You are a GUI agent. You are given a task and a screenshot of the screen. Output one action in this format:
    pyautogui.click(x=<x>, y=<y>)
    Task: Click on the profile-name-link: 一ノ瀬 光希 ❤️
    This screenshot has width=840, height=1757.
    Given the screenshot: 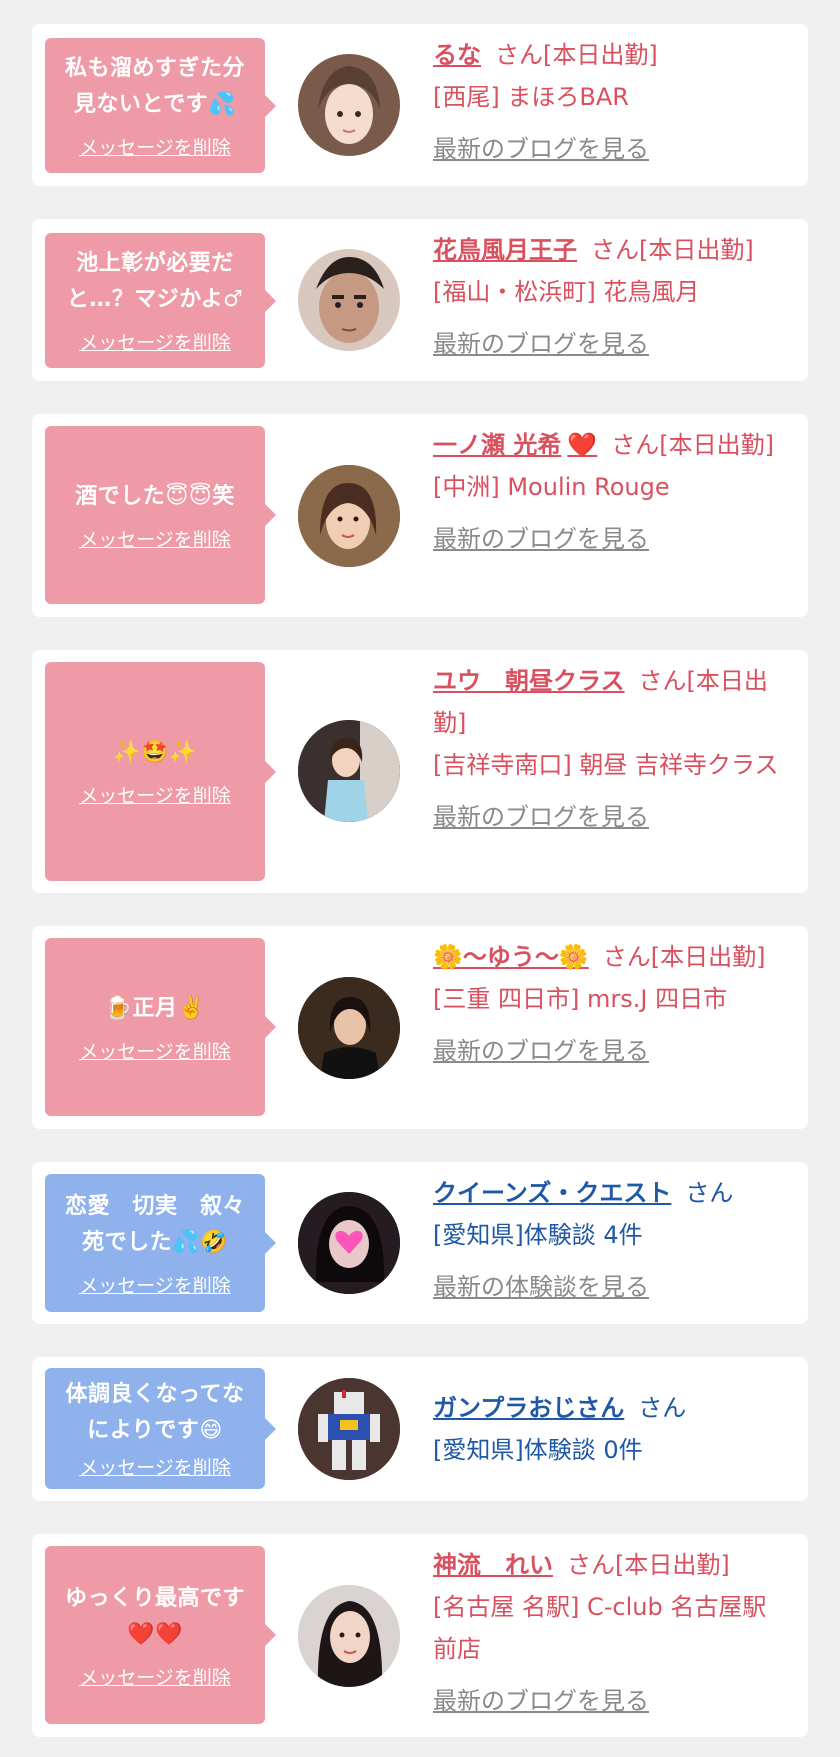 What is the action you would take?
    pyautogui.click(x=515, y=445)
    